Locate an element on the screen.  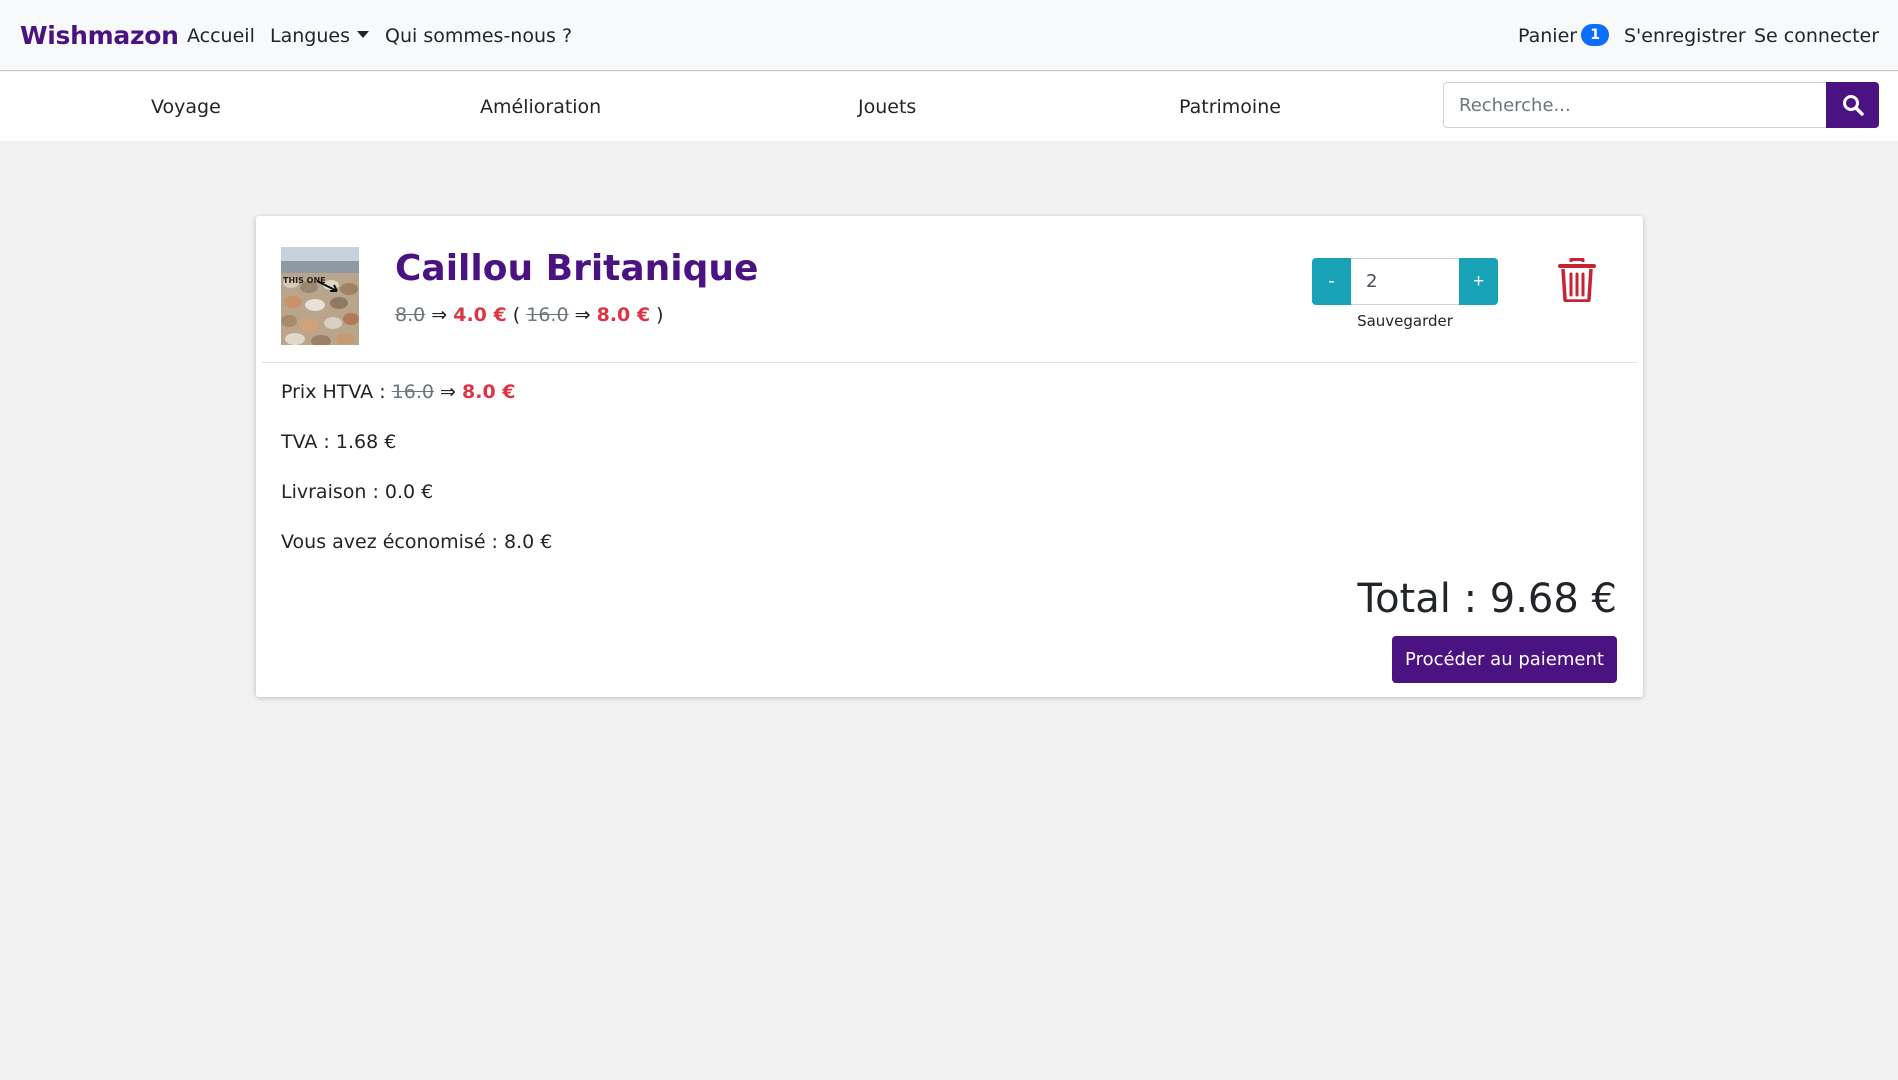
close-paren: ) is located at coordinates (660, 315).